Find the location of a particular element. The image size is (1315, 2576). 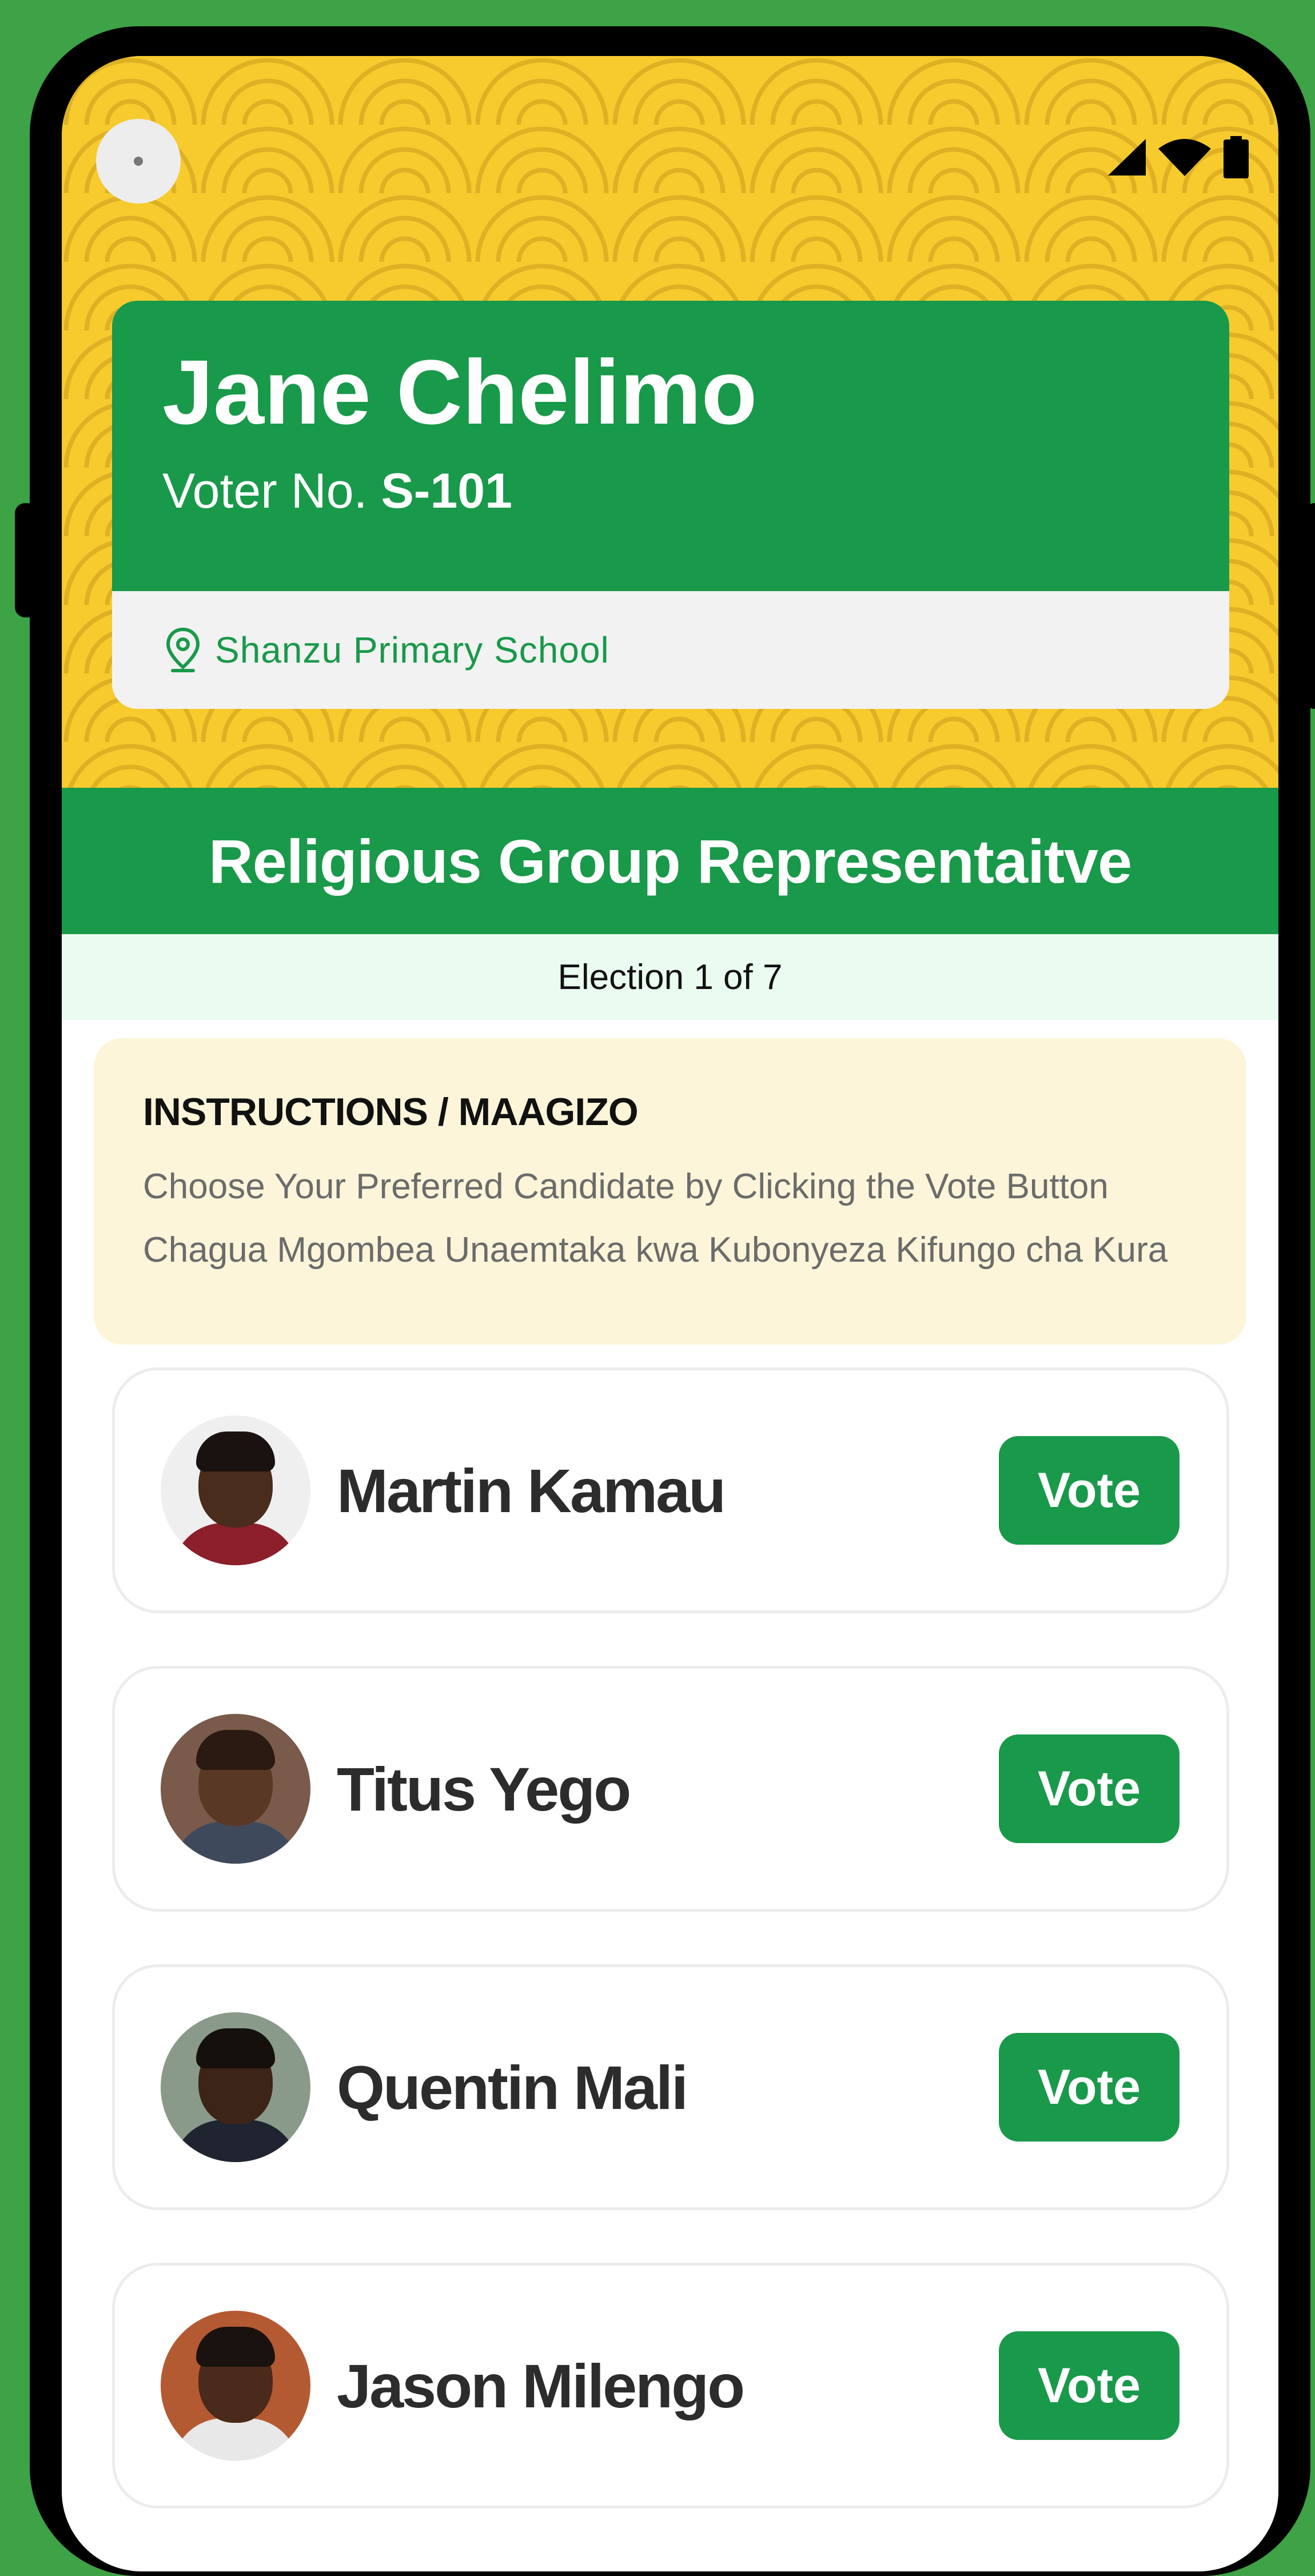

voter-info-panel: Jane Chelimo Voter No. S-101 is located at coordinates (671, 446).